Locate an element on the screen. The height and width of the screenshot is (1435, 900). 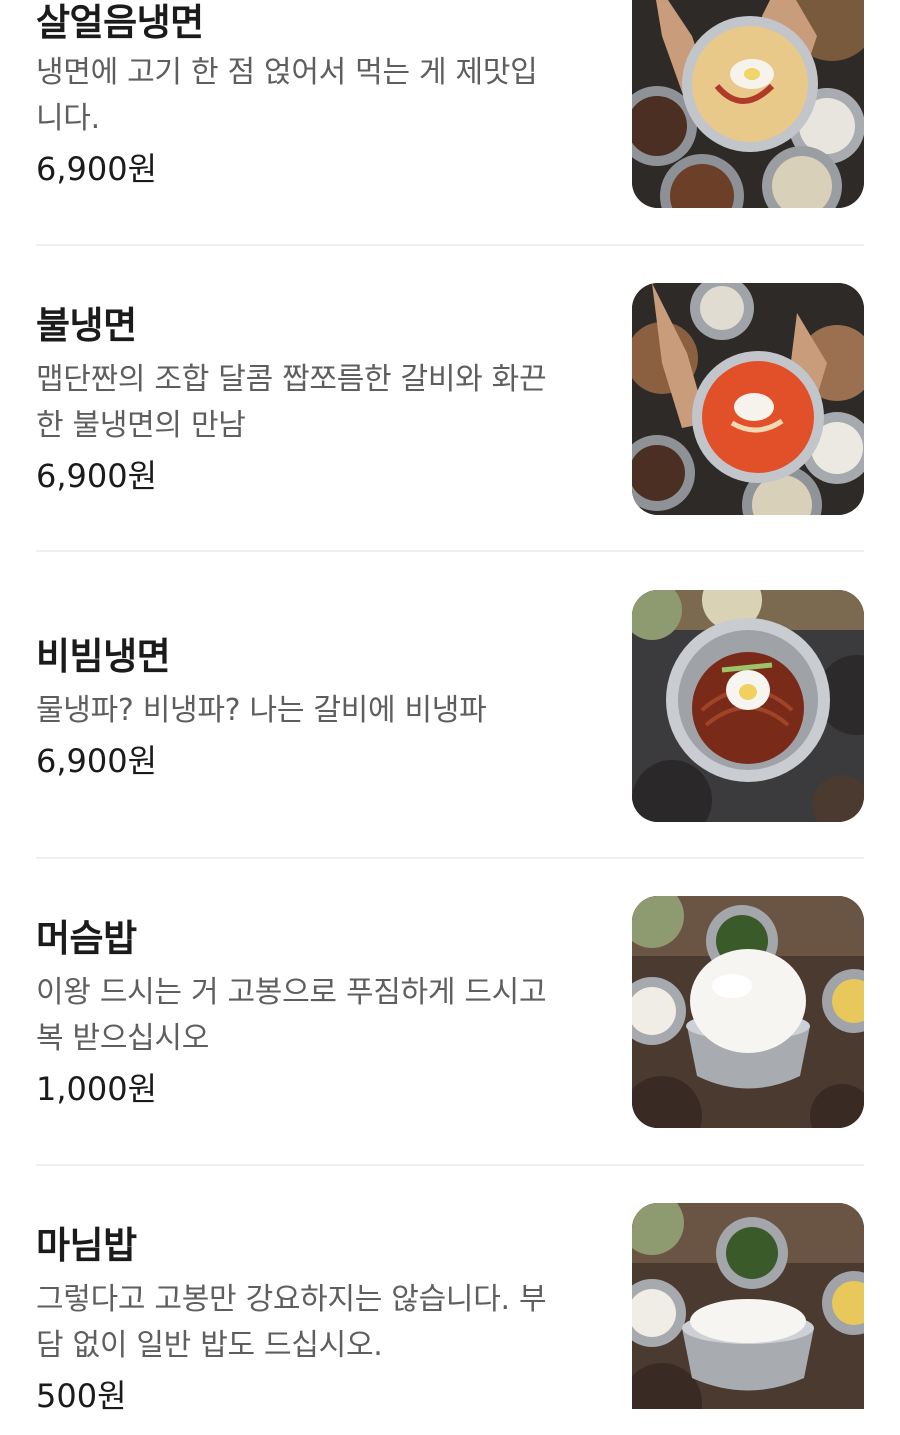
menu-item-name: 비빔냉면 is located at coordinates (103, 656).